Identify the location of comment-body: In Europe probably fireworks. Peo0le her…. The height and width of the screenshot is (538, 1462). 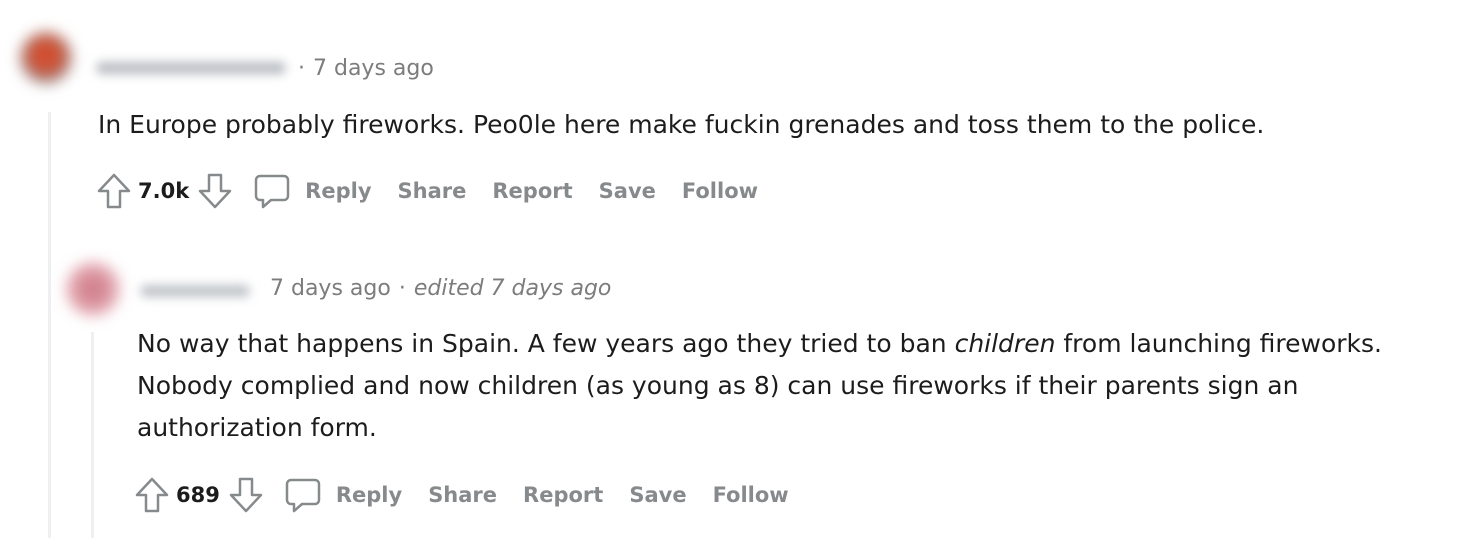
(758, 125).